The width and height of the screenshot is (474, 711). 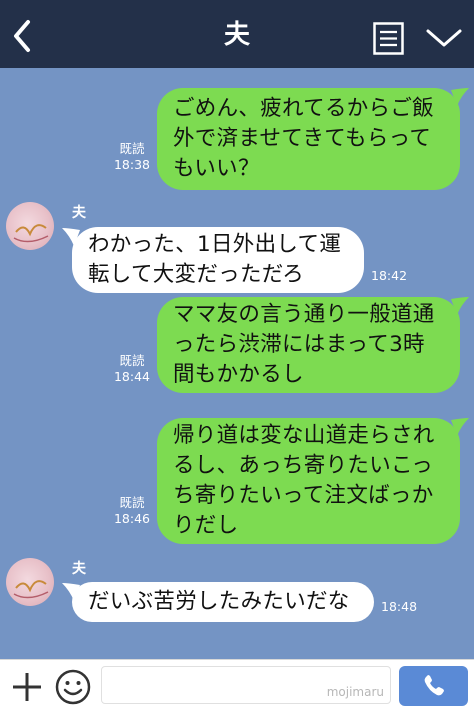 I want to click on incoming-message: わかった、1日外出して運 転して大変だっただろ, so click(x=218, y=260).